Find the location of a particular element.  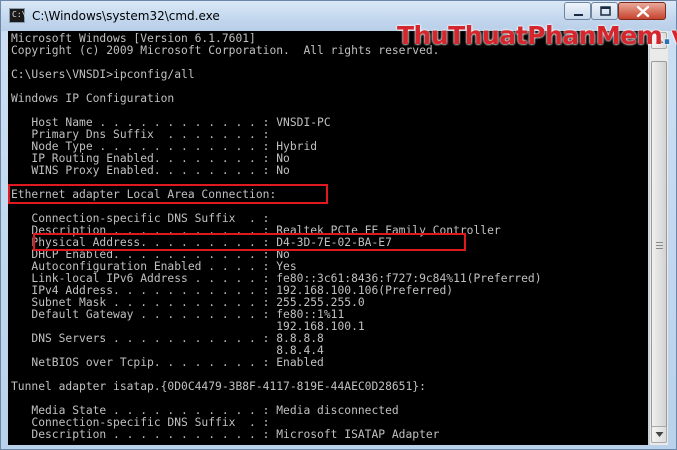

maximize-icon is located at coordinates (605, 11).